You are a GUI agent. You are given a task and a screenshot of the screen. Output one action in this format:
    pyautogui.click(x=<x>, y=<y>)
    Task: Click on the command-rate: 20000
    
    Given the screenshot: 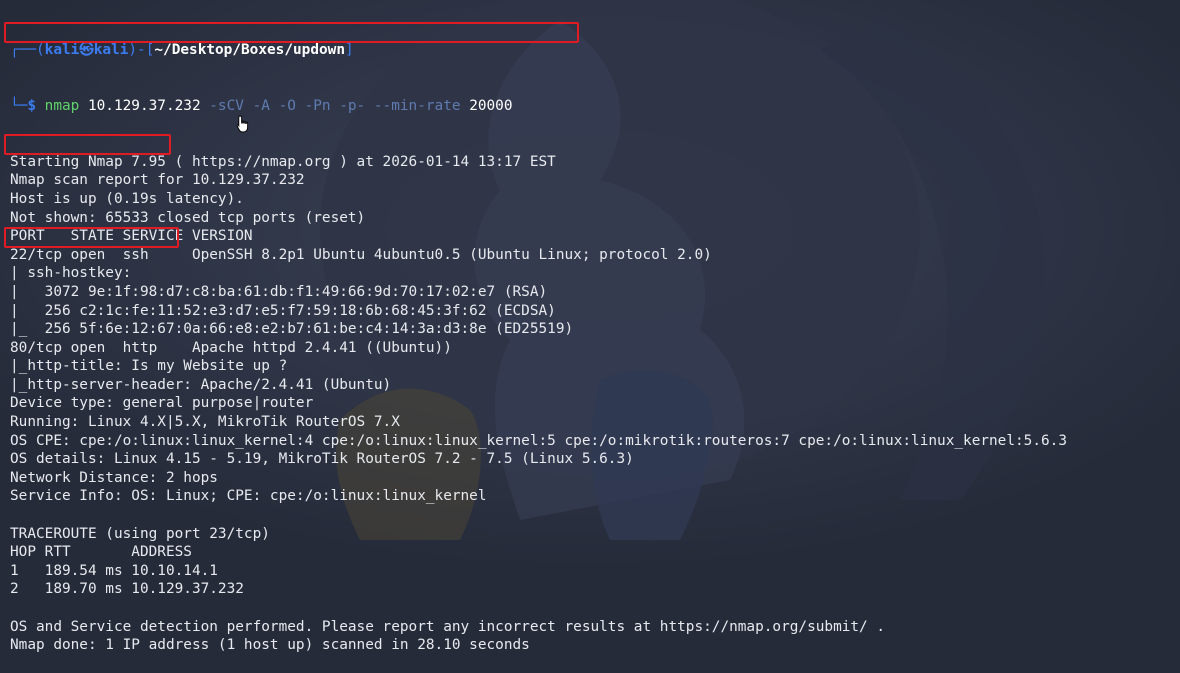 What is the action you would take?
    pyautogui.click(x=486, y=105)
    